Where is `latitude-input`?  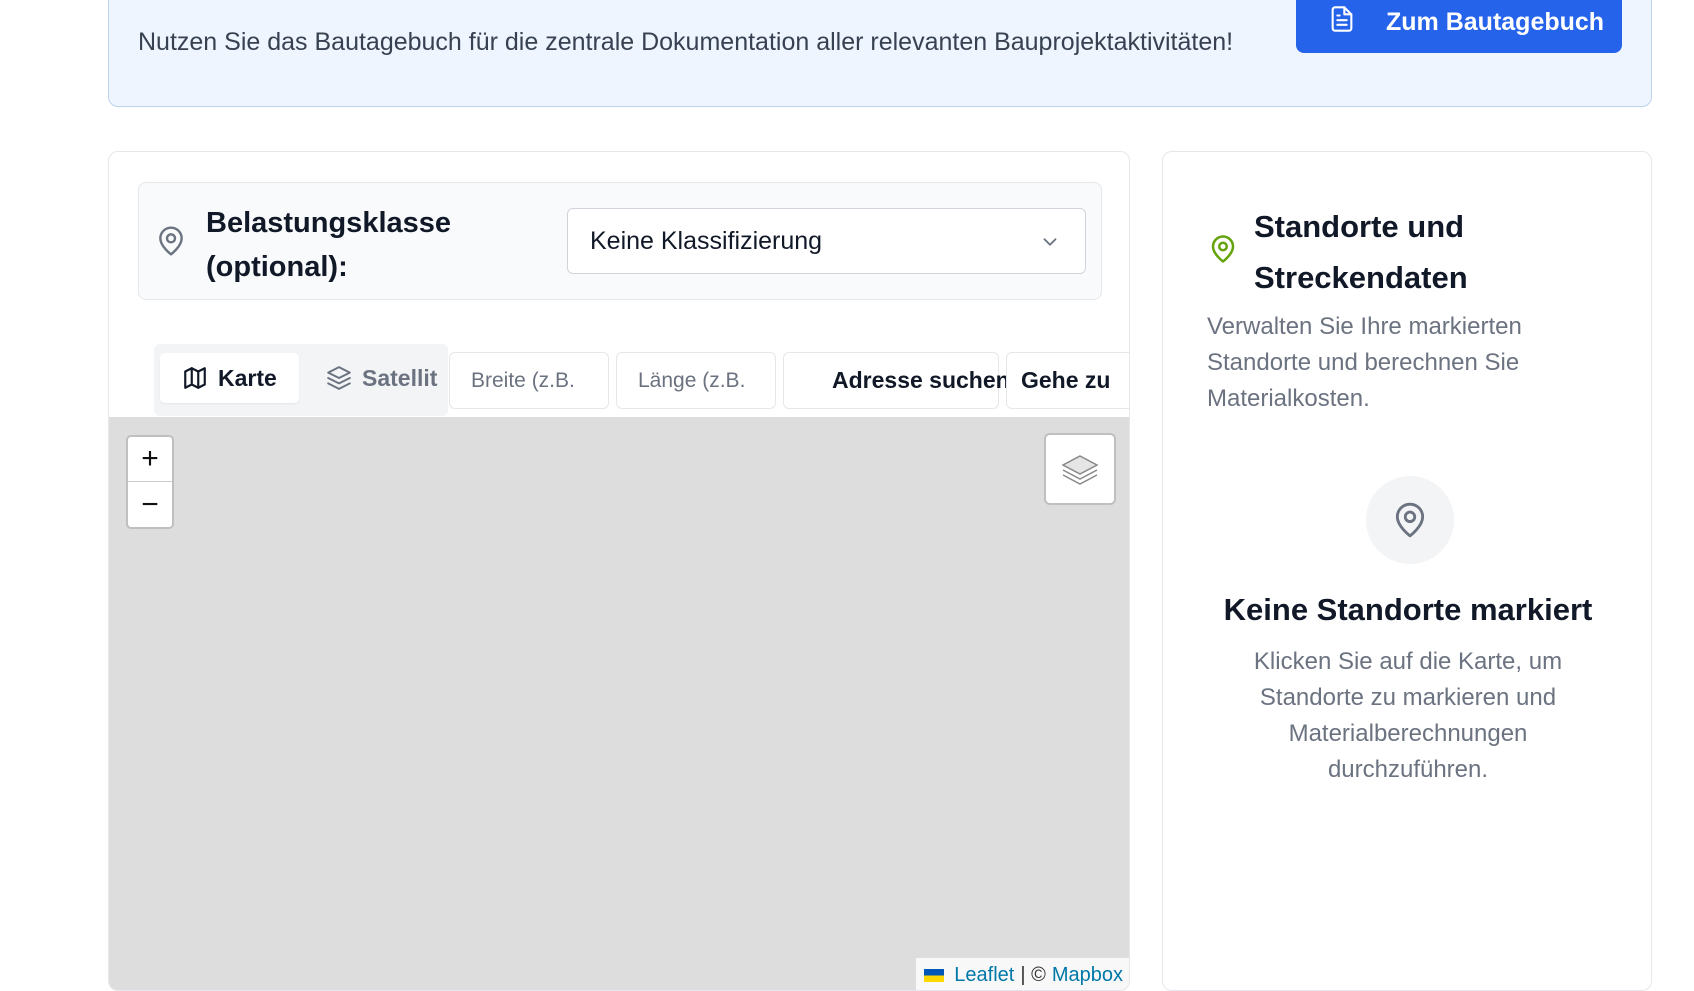
latitude-input is located at coordinates (529, 380).